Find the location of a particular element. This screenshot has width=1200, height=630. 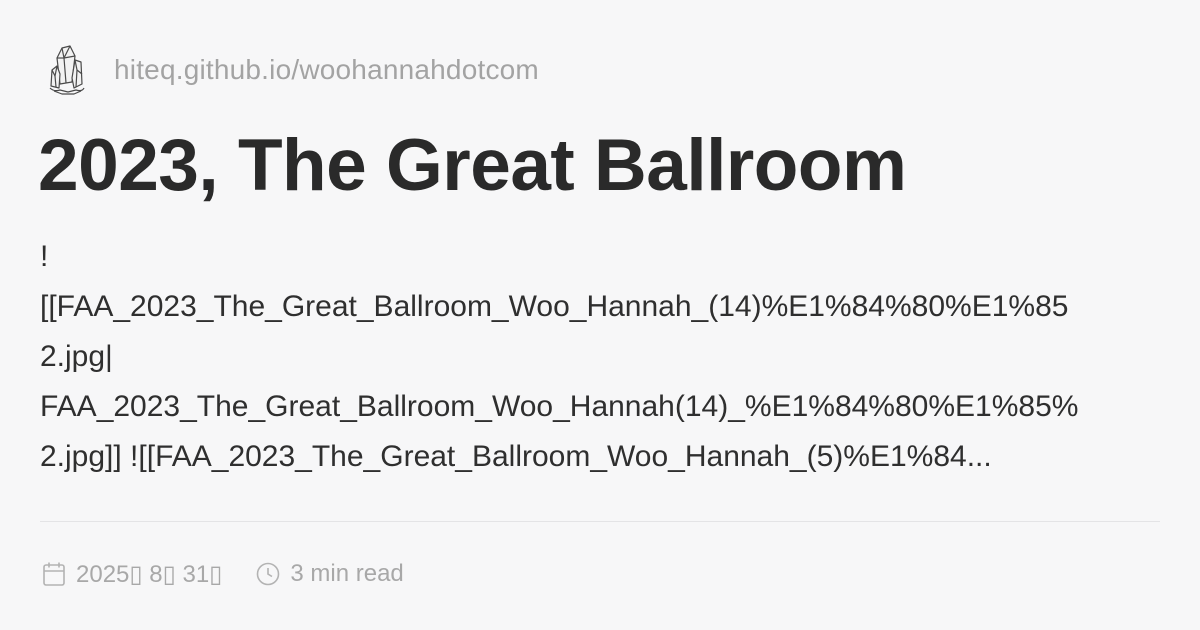

post-title: 2023, The Great Ballroom is located at coordinates (472, 166).